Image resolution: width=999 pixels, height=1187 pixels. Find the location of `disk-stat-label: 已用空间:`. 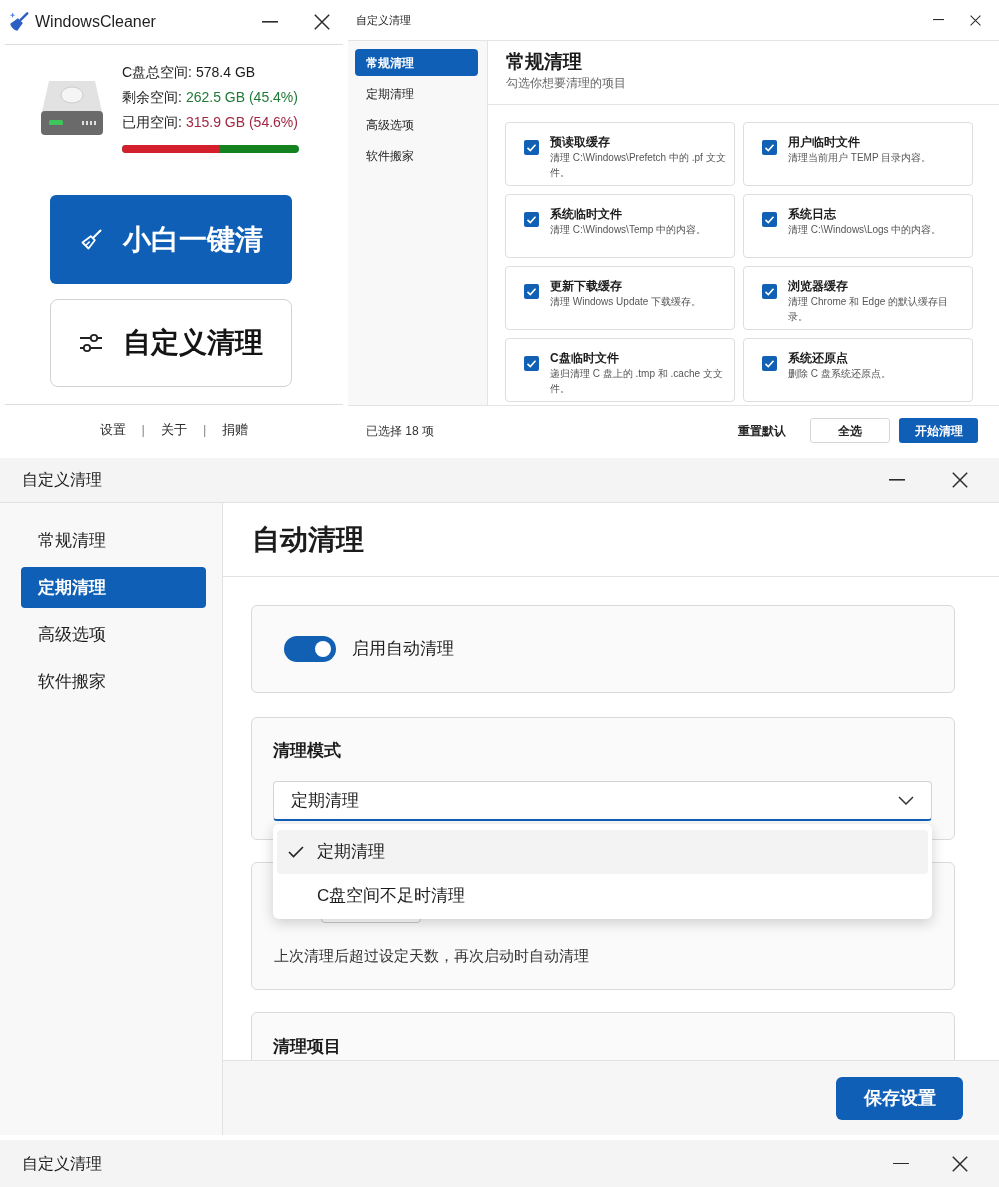

disk-stat-label: 已用空间: is located at coordinates (152, 122).